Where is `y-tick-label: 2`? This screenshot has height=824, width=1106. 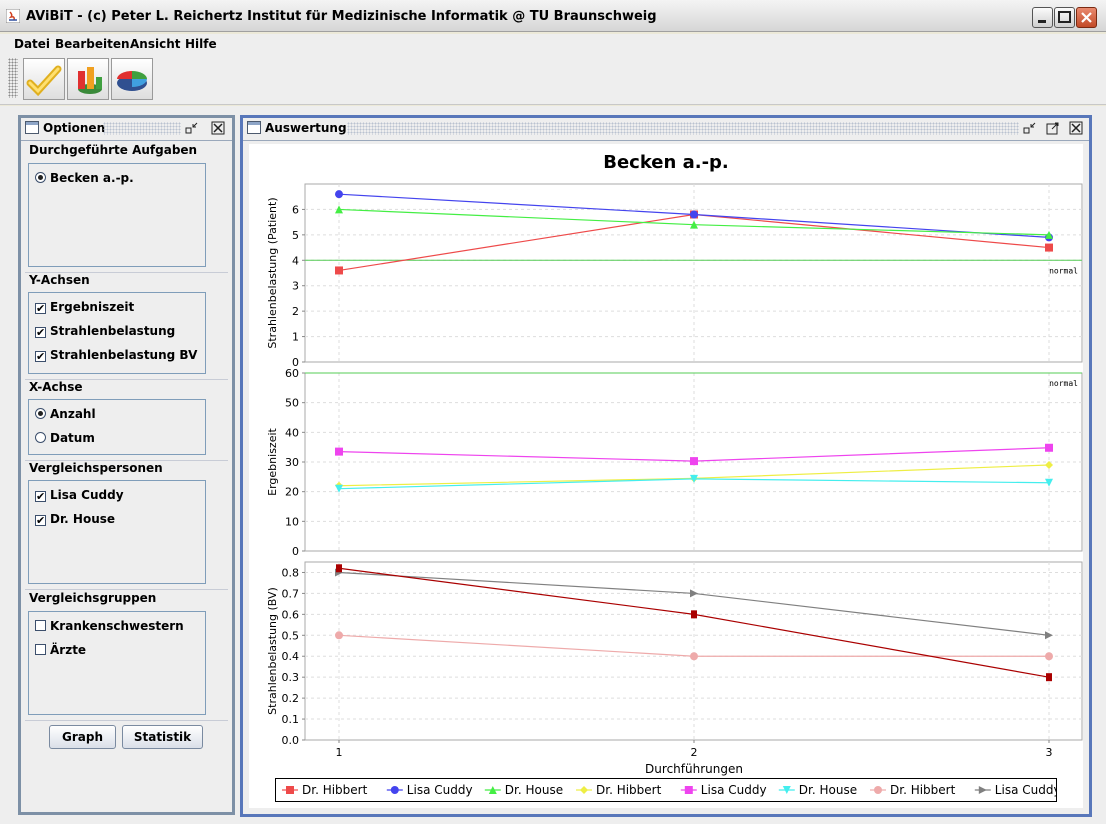 y-tick-label: 2 is located at coordinates (295, 311).